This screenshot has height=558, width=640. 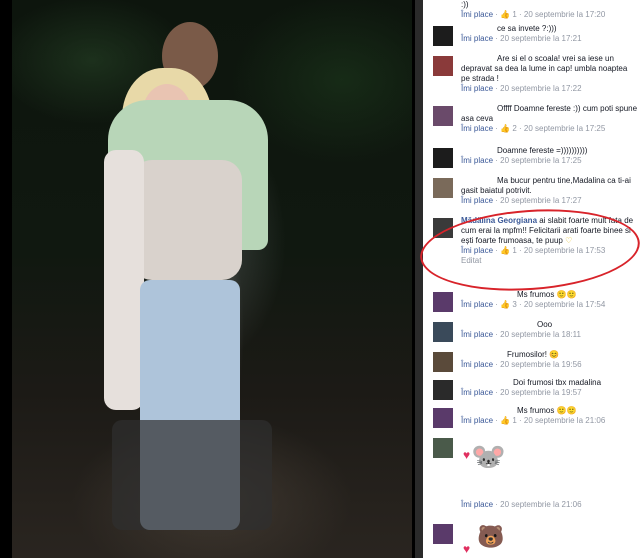 What do you see at coordinates (187, 220) in the screenshot?
I see `woman-top` at bounding box center [187, 220].